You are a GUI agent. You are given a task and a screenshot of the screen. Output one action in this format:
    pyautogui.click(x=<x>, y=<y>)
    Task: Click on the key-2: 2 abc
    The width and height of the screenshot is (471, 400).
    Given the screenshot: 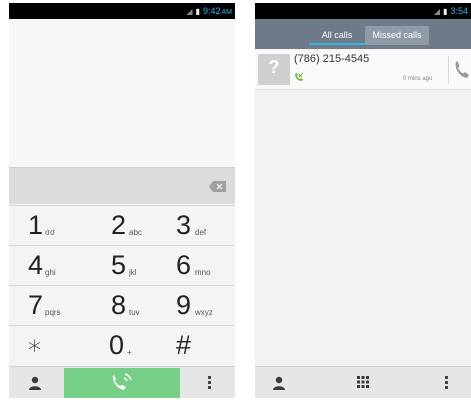 What is the action you would take?
    pyautogui.click(x=121, y=226)
    